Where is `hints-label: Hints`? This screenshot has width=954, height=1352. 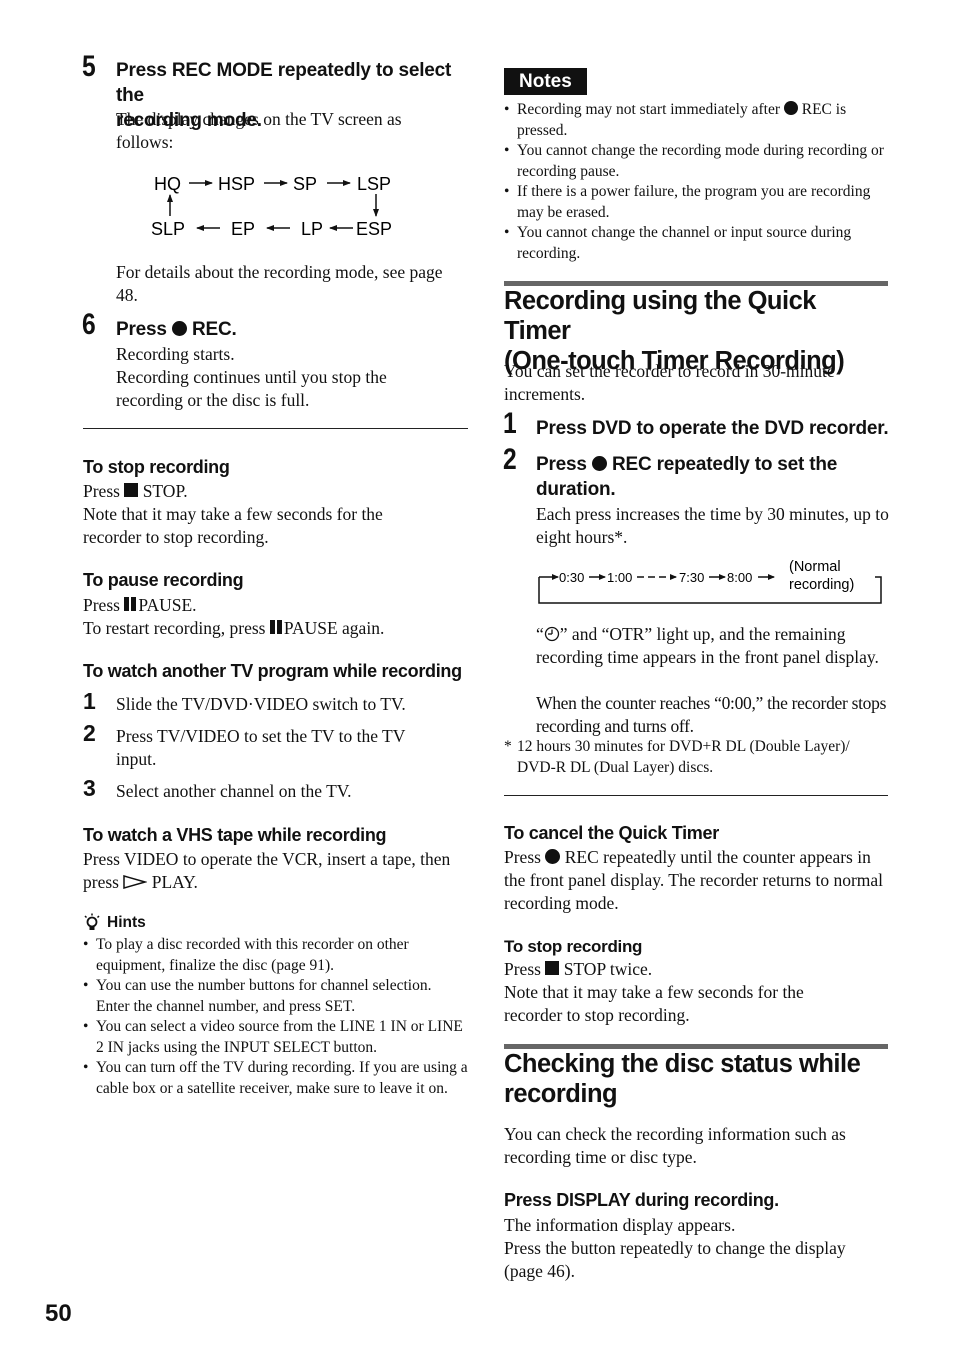 hints-label: Hints is located at coordinates (126, 922).